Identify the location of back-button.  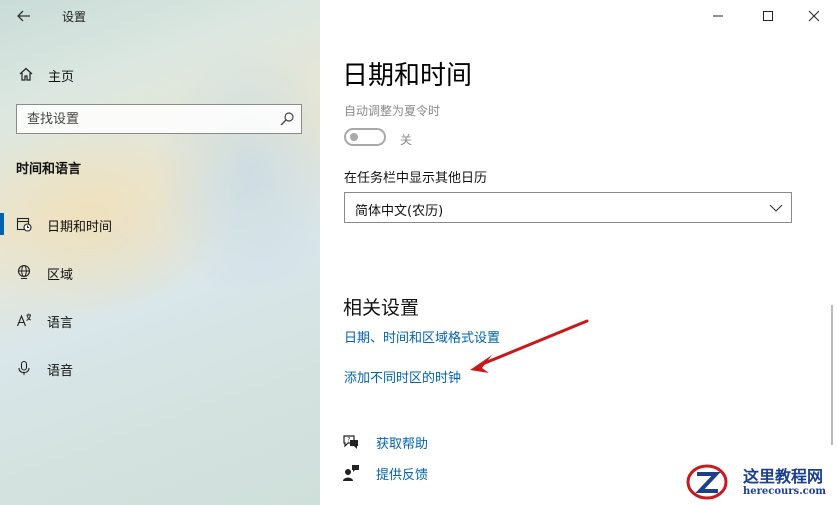
(24, 16).